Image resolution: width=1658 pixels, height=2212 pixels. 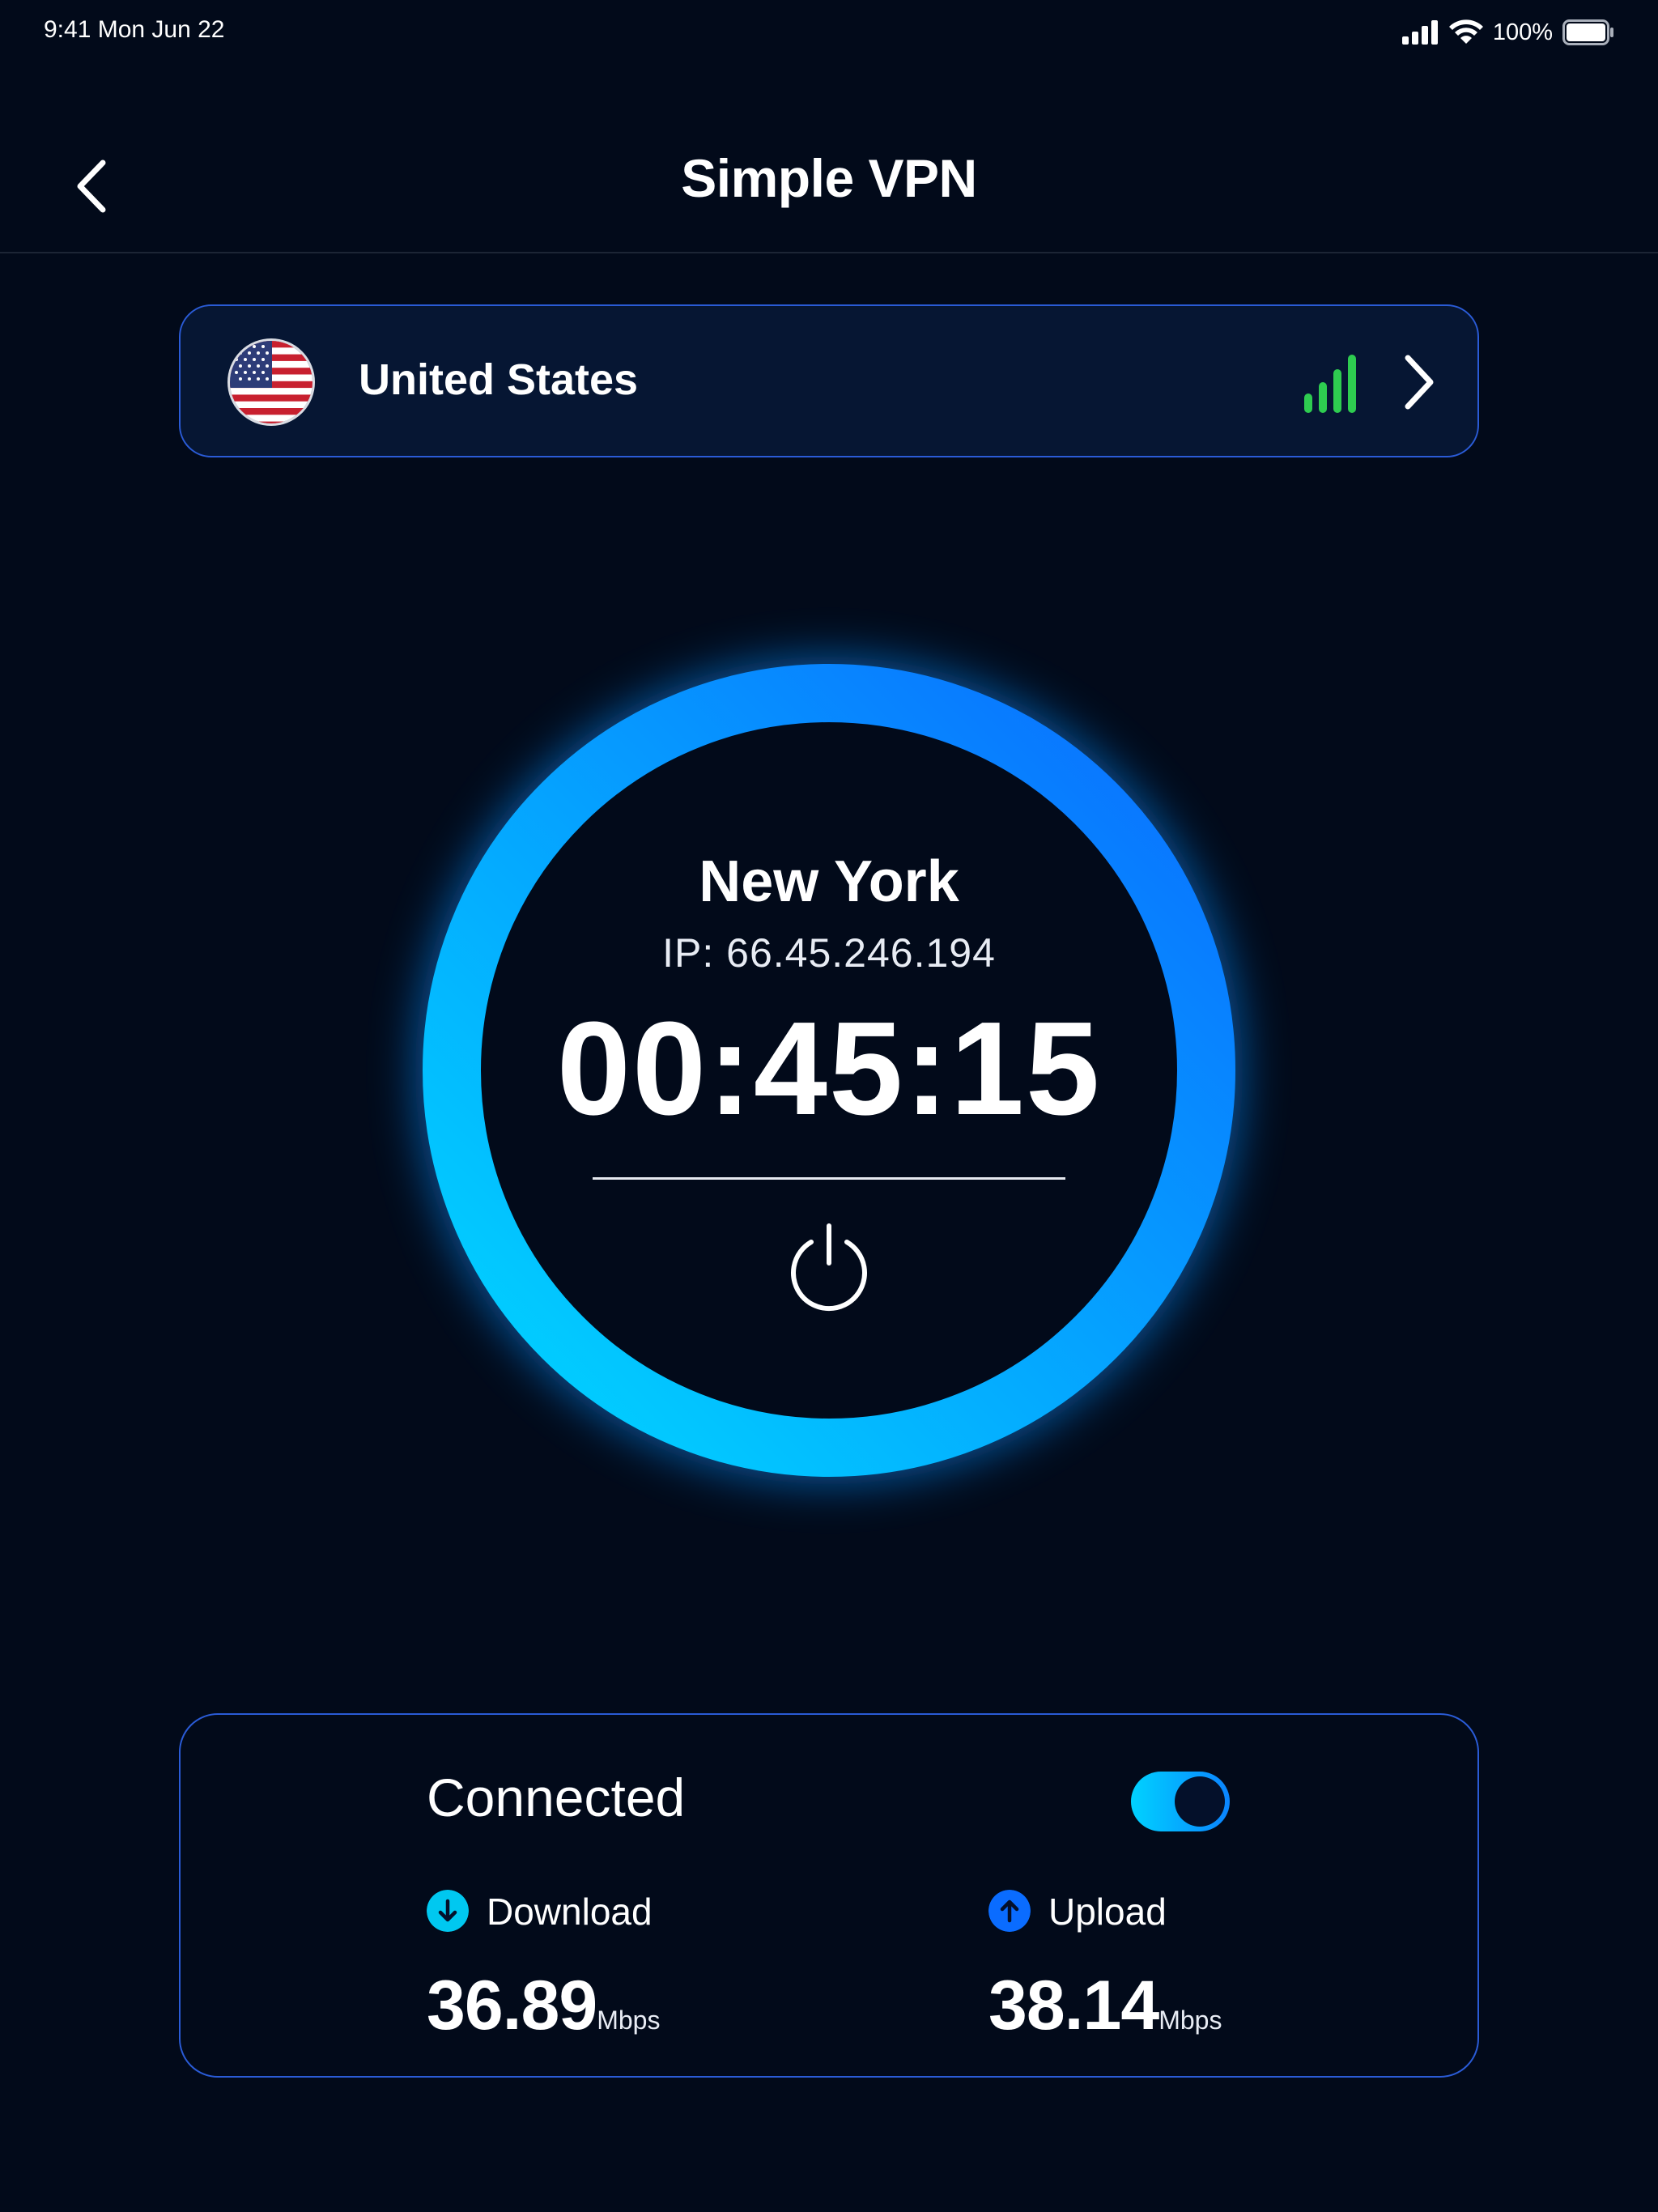 I want to click on toggle-knob, so click(x=1200, y=1801).